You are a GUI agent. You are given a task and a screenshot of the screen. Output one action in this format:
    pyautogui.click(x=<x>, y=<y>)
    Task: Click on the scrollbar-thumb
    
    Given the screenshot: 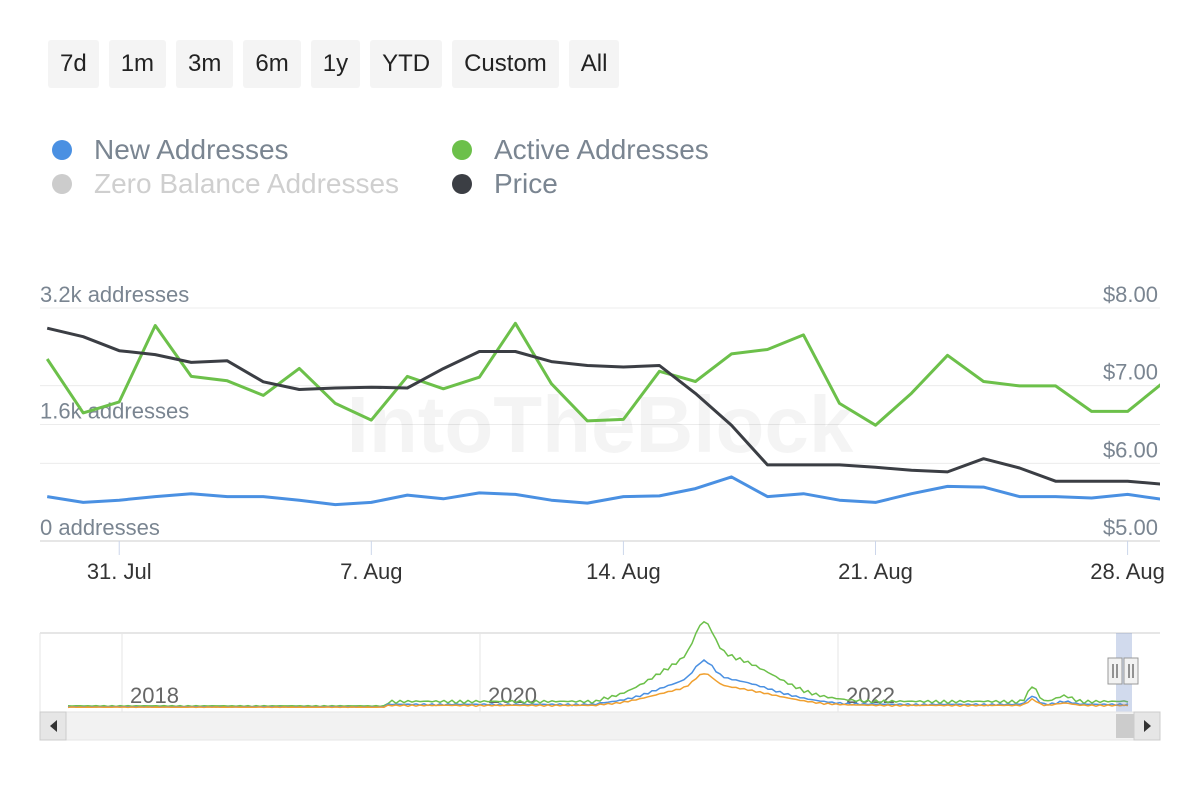 What is the action you would take?
    pyautogui.click(x=1125, y=726)
    